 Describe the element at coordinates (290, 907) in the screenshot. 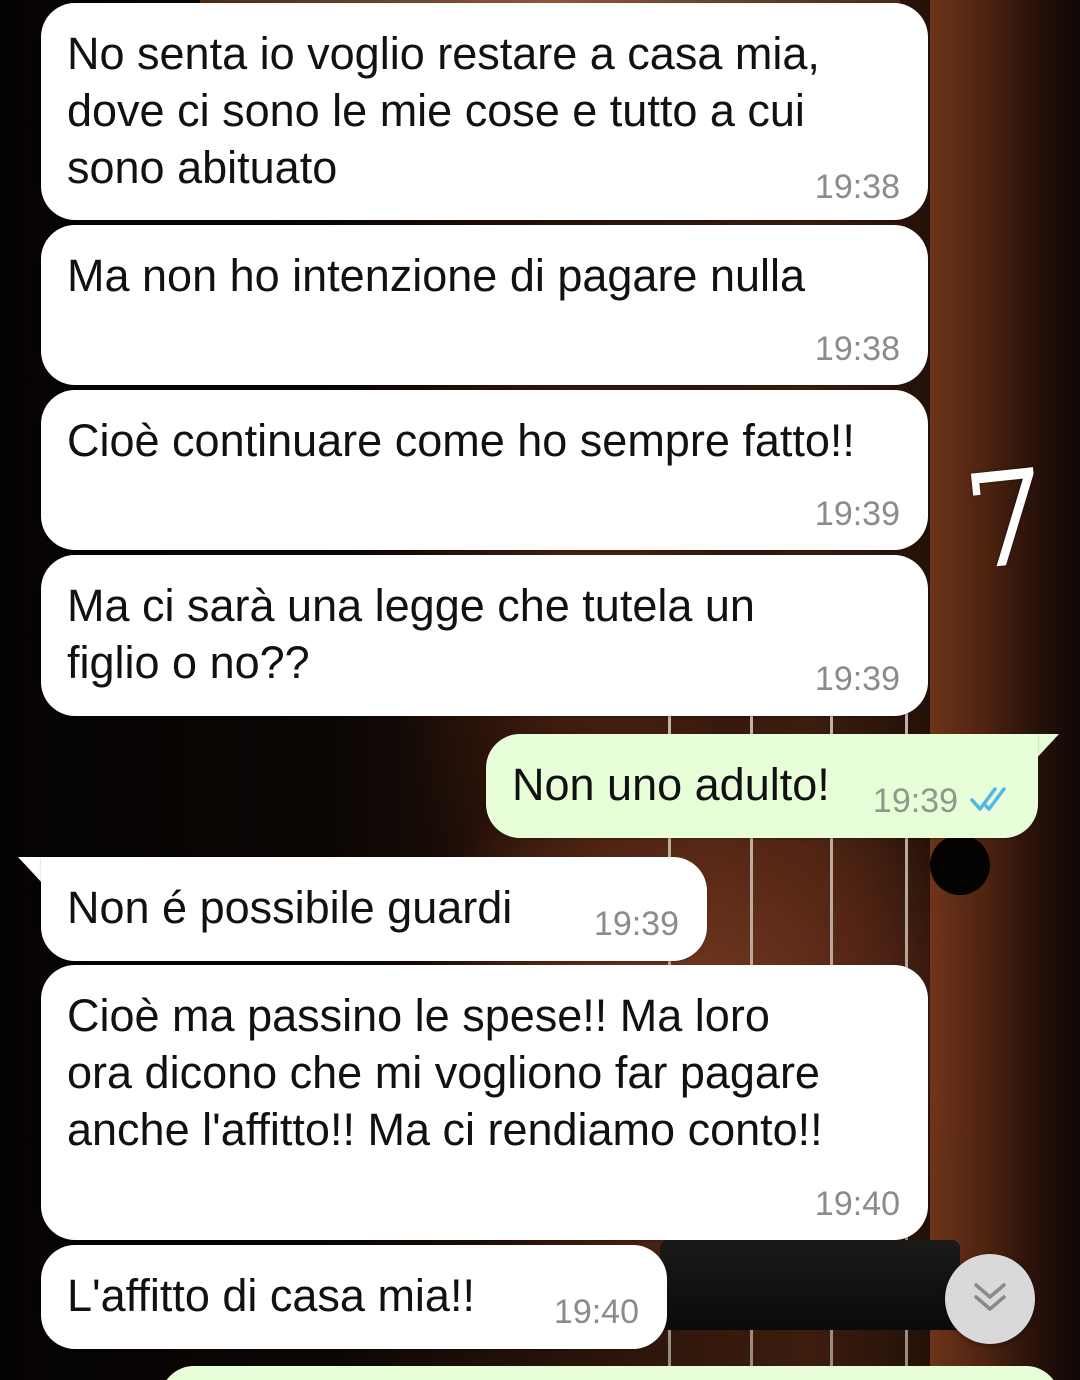

I see `message-text: Non é possibile guardi` at that location.